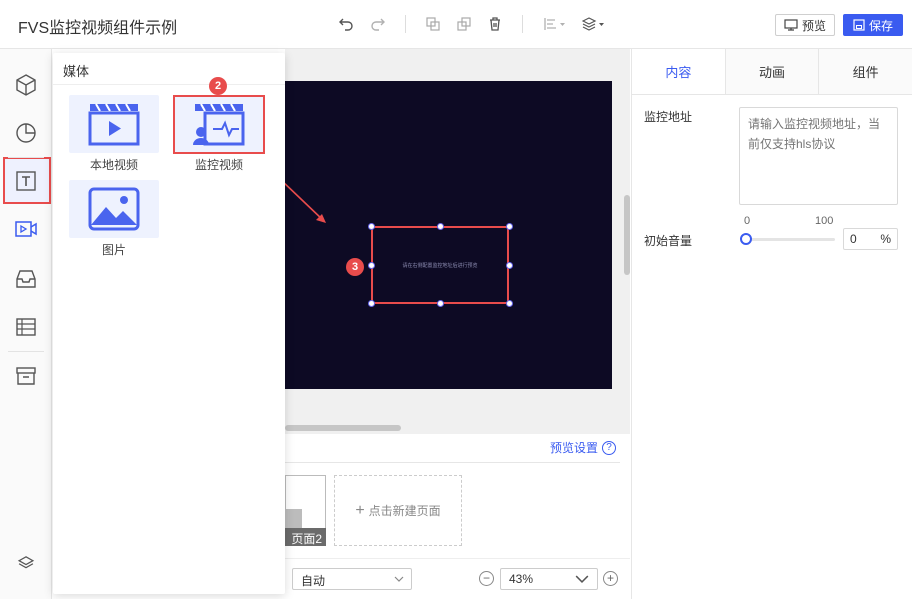 This screenshot has height=599, width=912. I want to click on step-badge-3: 3, so click(355, 267).